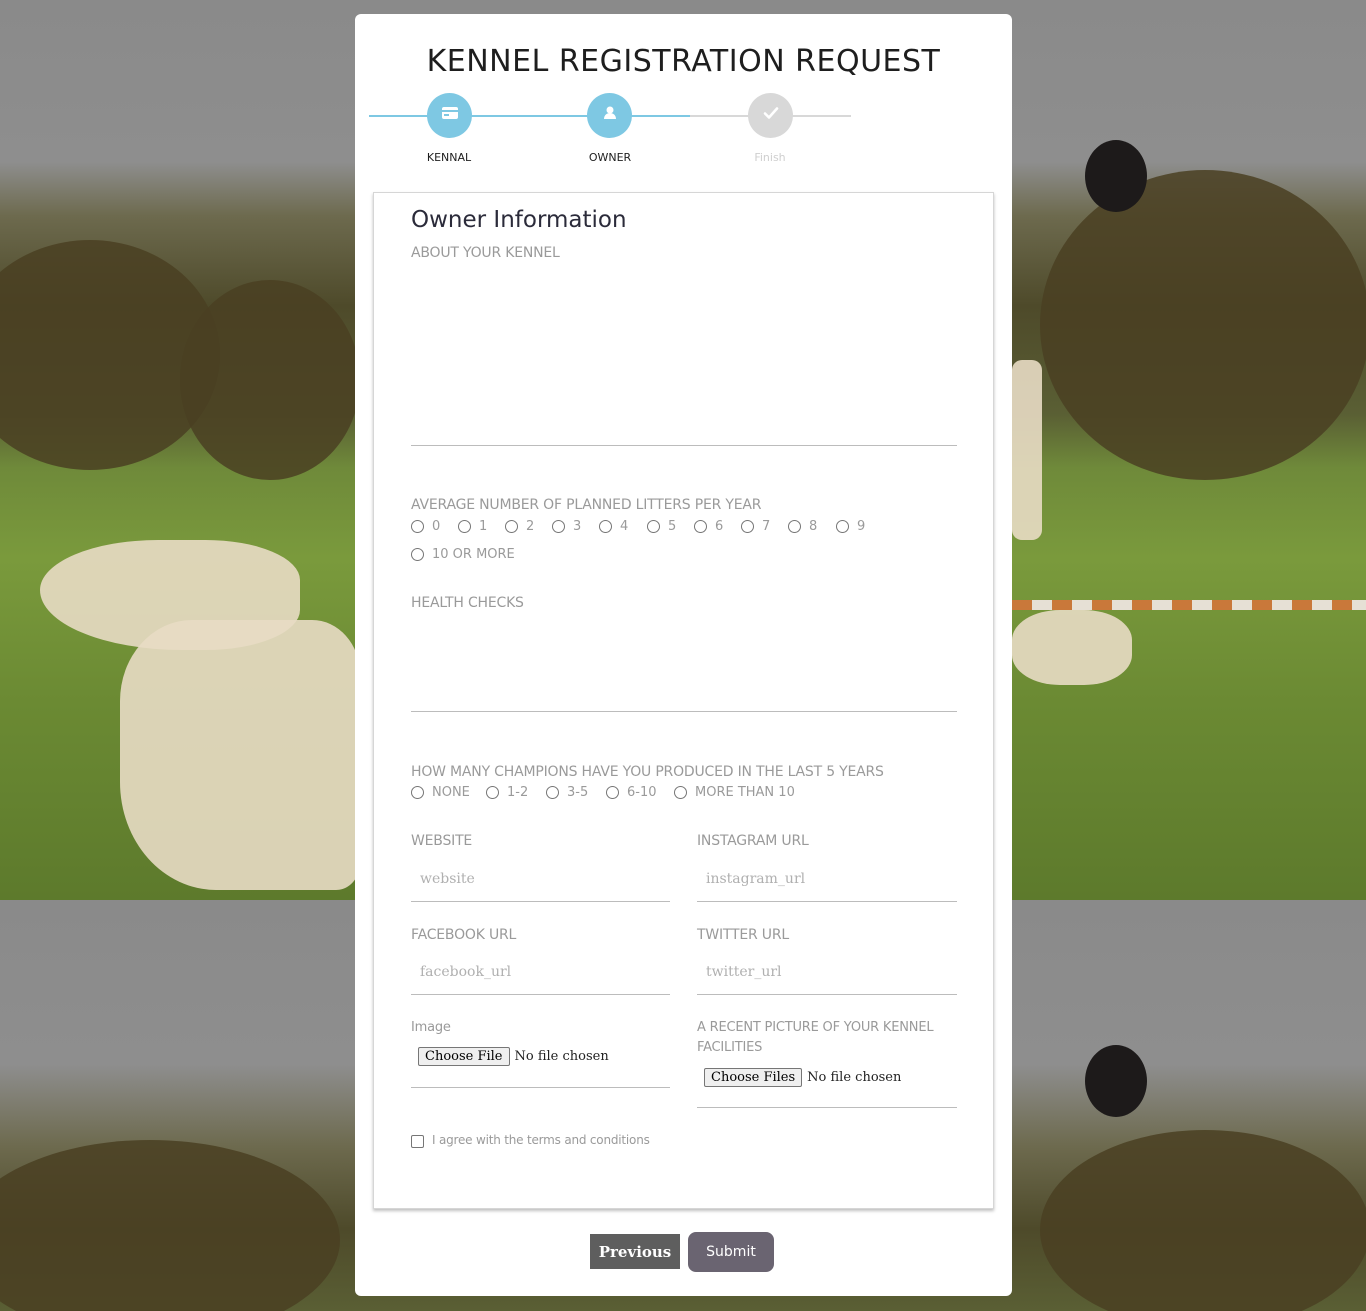  Describe the element at coordinates (485, 253) in the screenshot. I see `about-kennel-label: ABOUT YOUR KENNEL` at that location.